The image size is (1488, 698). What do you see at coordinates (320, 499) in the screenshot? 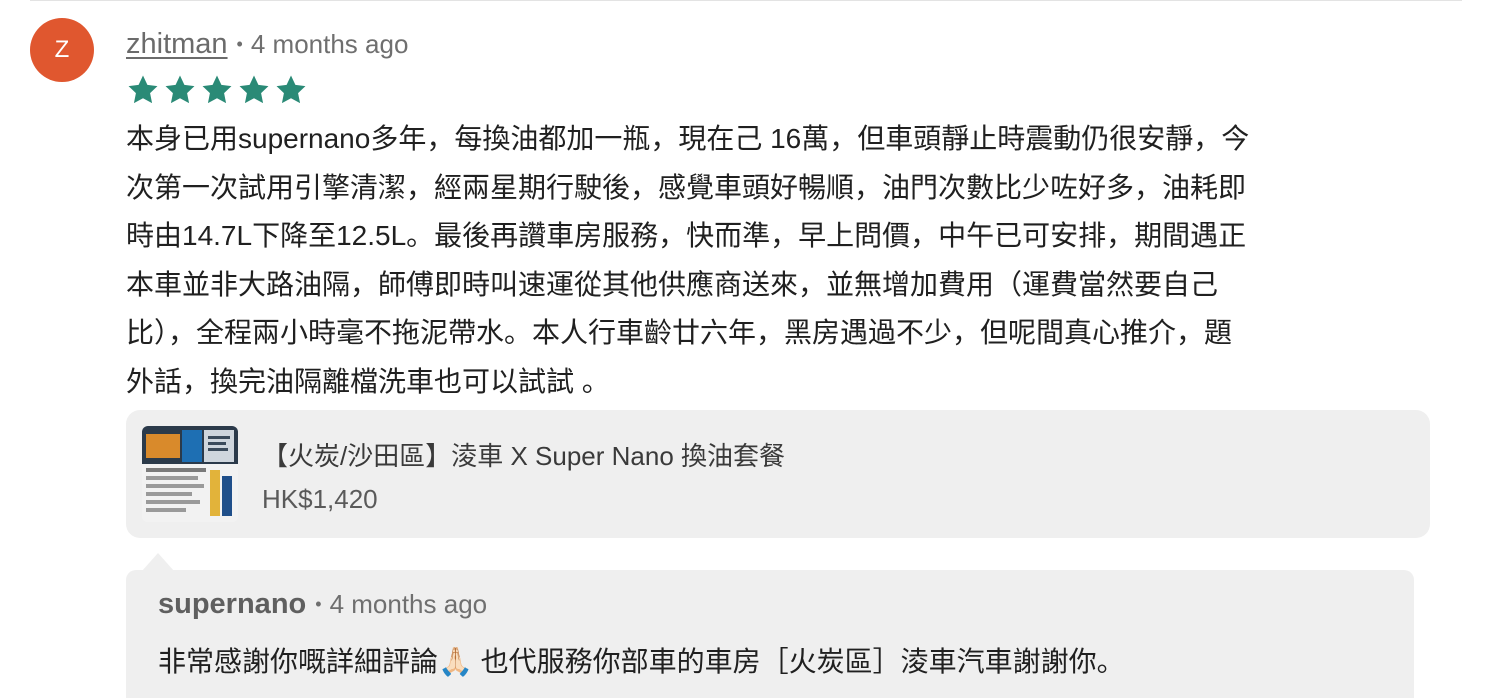
I see `product-price: HK$1,420` at bounding box center [320, 499].